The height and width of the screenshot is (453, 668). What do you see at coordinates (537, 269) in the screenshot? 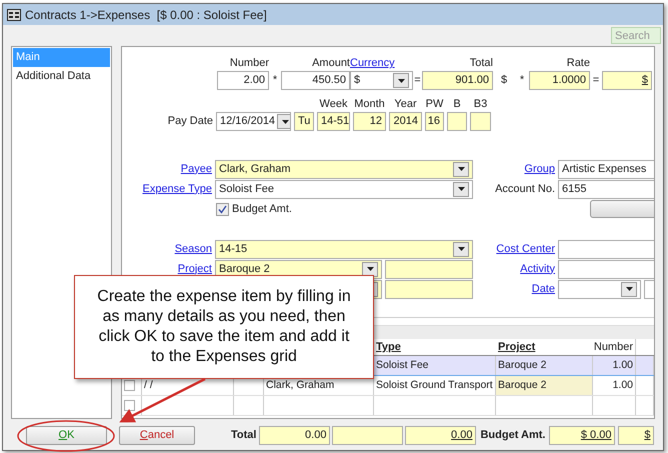
I see `field-link: Activity` at bounding box center [537, 269].